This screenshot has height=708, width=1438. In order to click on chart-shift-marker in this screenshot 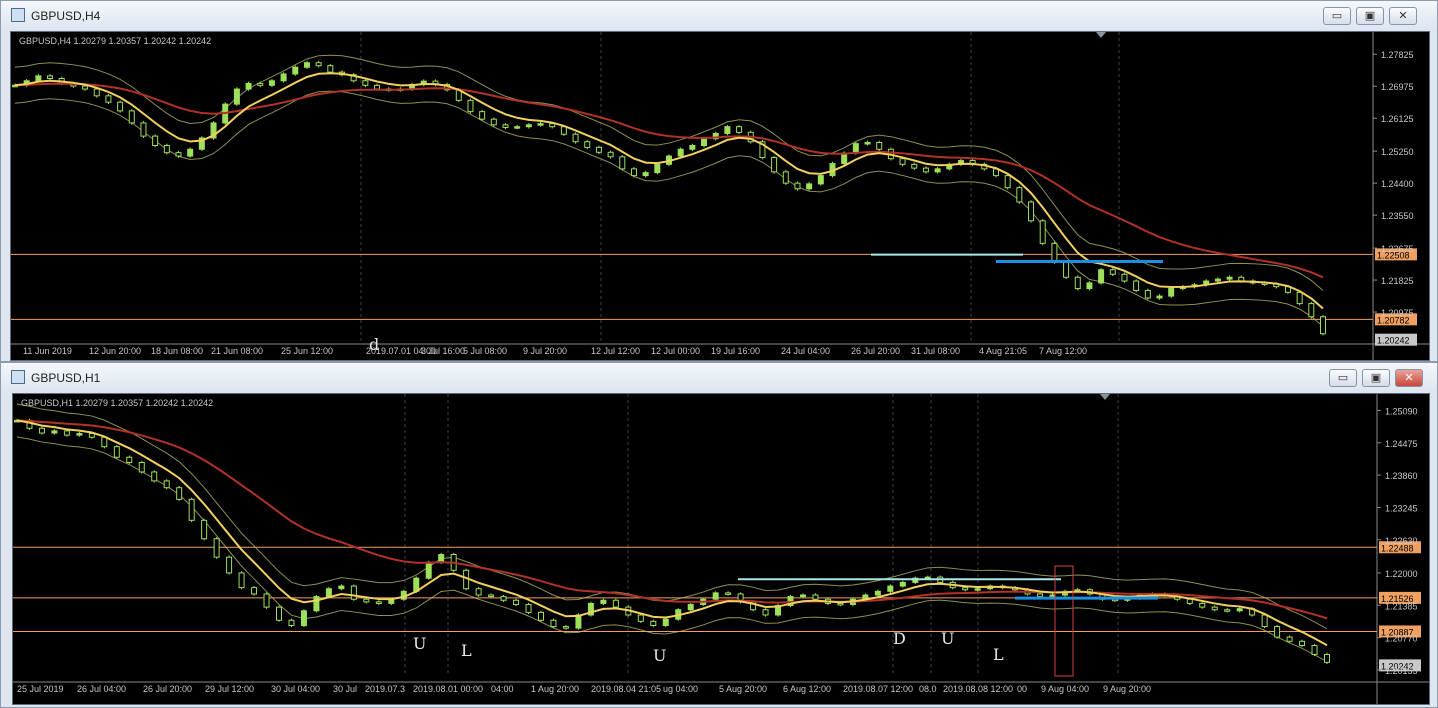, I will do `click(1101, 35)`.